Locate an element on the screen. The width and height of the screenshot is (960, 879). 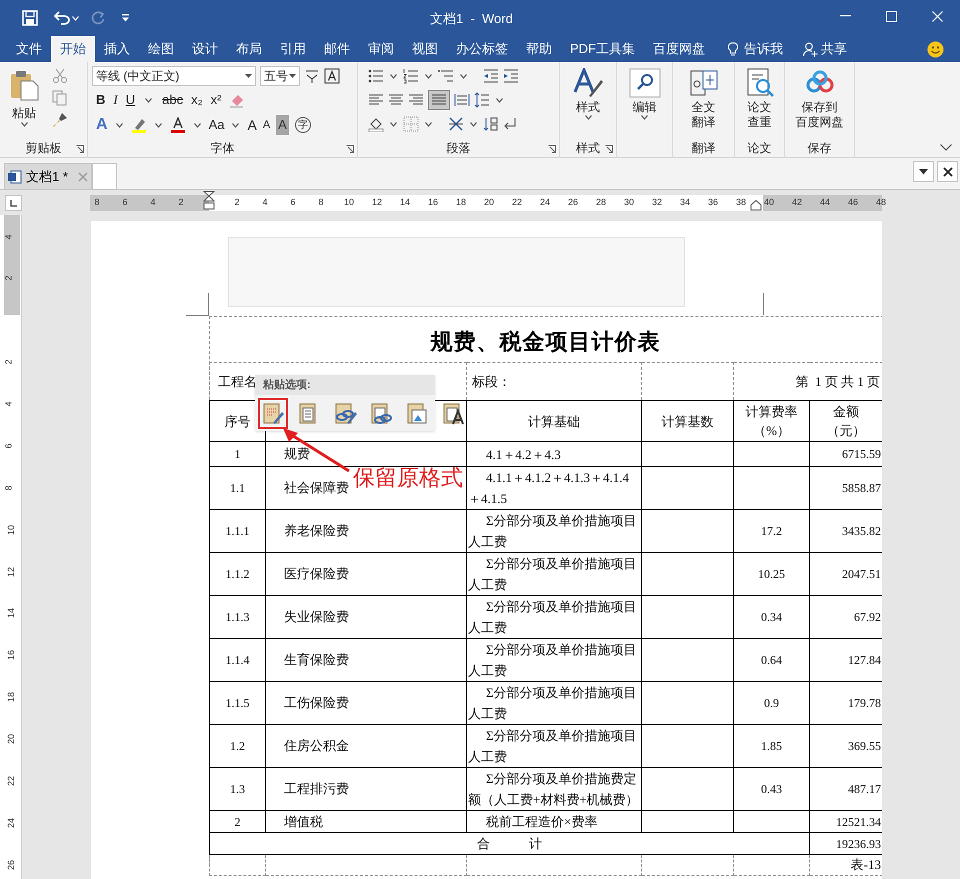
menu-tab: 插入 is located at coordinates (117, 49).